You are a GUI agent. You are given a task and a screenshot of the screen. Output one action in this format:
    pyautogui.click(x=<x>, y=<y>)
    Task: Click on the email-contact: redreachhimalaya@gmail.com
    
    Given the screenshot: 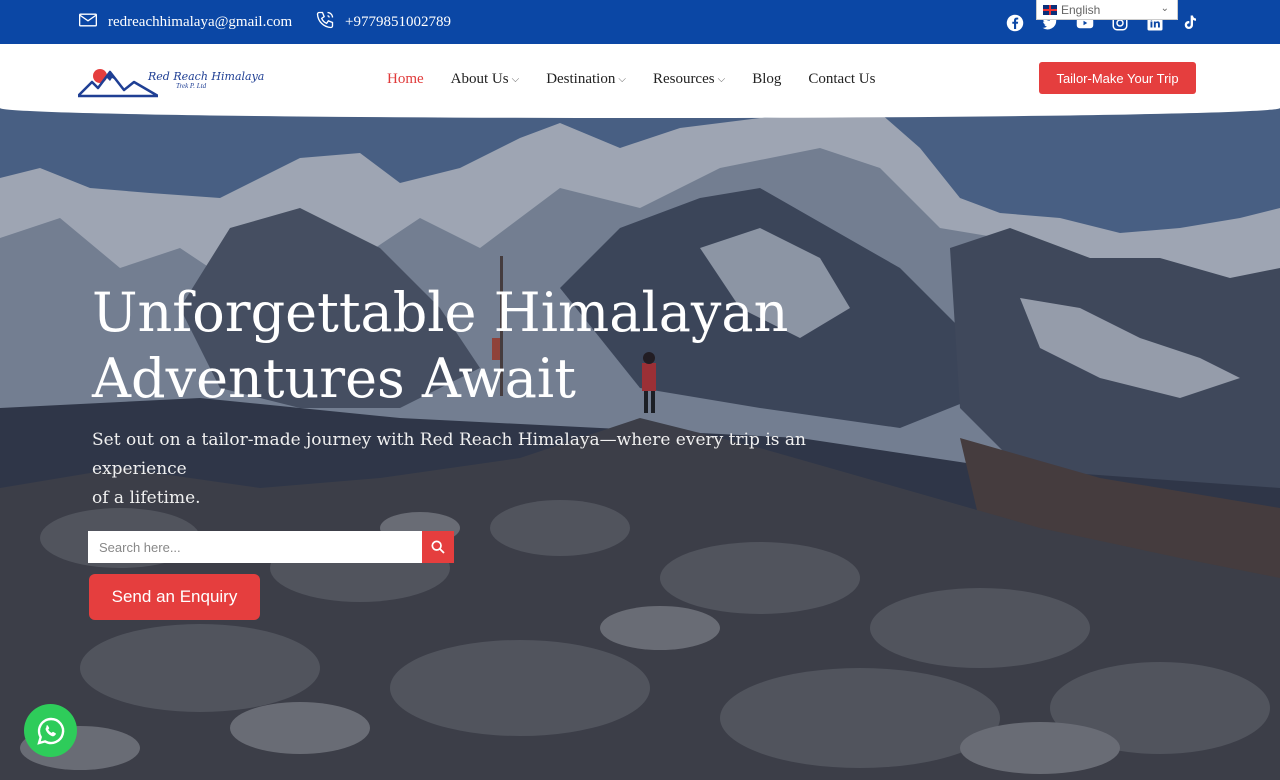 What is the action you would take?
    pyautogui.click(x=185, y=22)
    